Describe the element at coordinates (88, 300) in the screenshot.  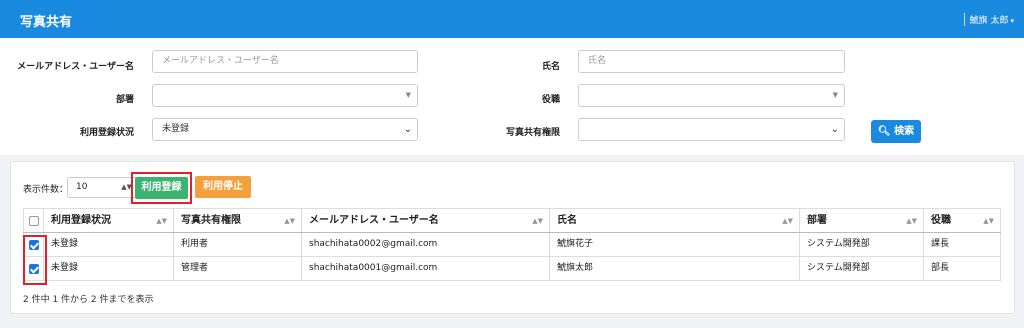
I see `table-summary: 2 件中 1 件から 2 件までを表示` at that location.